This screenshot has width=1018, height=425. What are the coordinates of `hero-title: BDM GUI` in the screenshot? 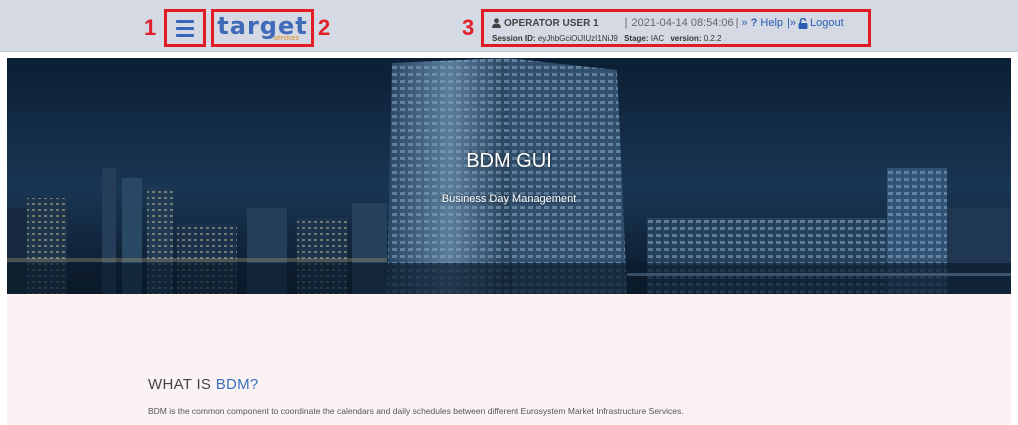 It's located at (509, 161).